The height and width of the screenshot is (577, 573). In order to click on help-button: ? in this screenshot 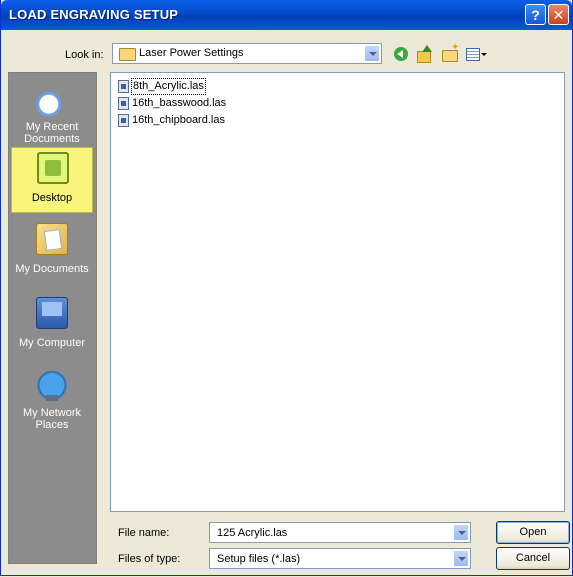, I will do `click(535, 14)`.